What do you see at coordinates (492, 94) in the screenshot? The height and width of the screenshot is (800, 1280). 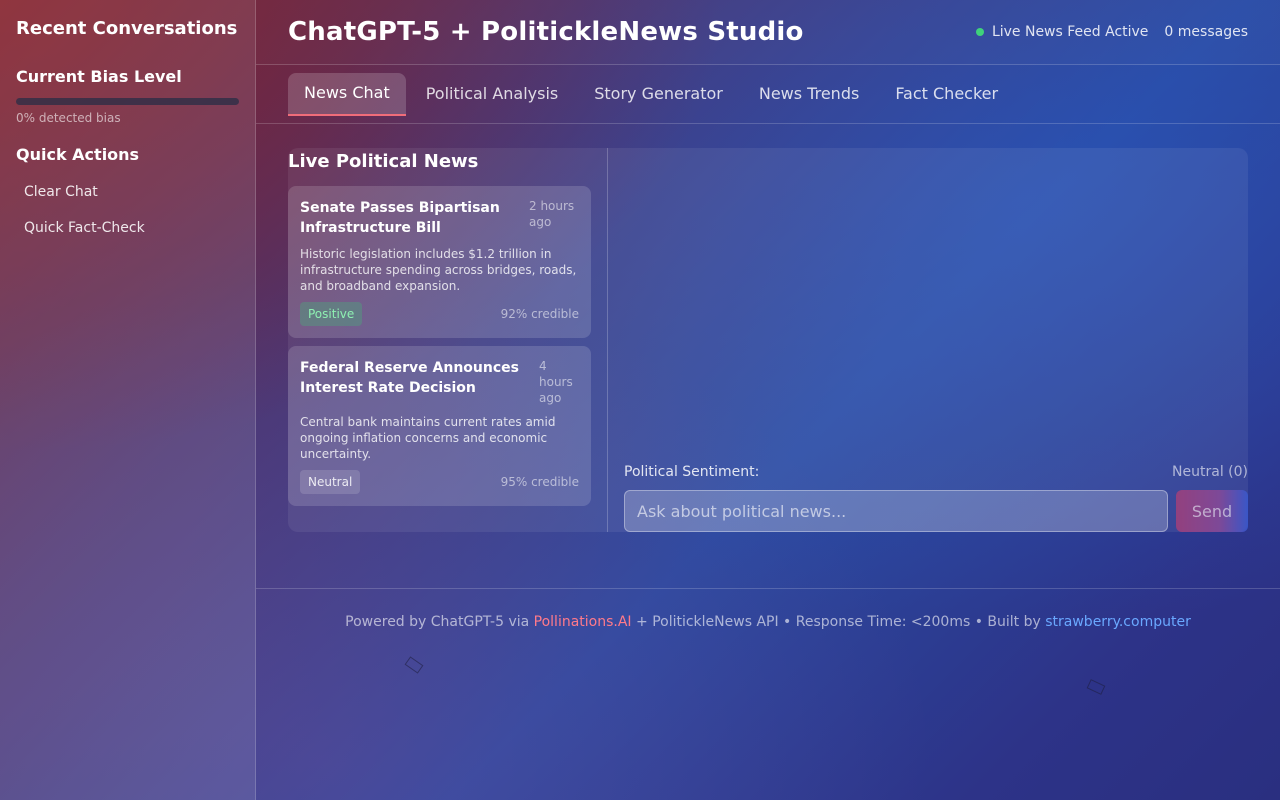 I see `tab-political-analysis: Political Analysis` at bounding box center [492, 94].